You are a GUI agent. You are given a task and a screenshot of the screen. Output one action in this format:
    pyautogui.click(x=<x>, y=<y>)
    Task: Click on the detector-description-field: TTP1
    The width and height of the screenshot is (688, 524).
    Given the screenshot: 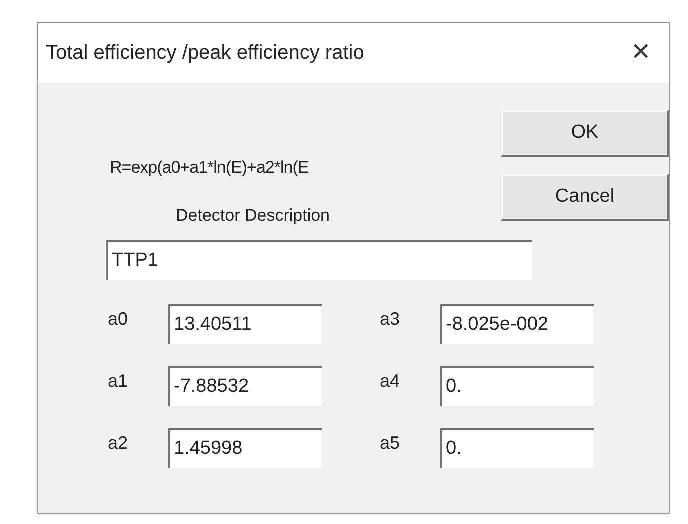 What is the action you would take?
    pyautogui.click(x=319, y=260)
    